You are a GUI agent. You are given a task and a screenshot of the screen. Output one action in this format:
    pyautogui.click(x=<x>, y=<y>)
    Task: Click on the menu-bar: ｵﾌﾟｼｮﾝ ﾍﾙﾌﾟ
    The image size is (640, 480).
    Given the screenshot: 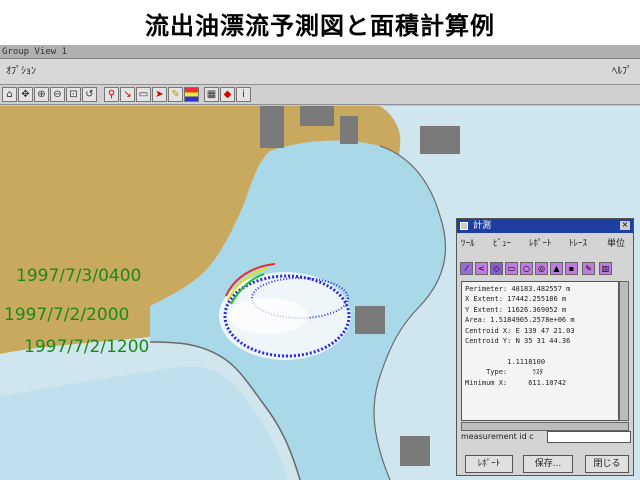 What is the action you would take?
    pyautogui.click(x=320, y=72)
    